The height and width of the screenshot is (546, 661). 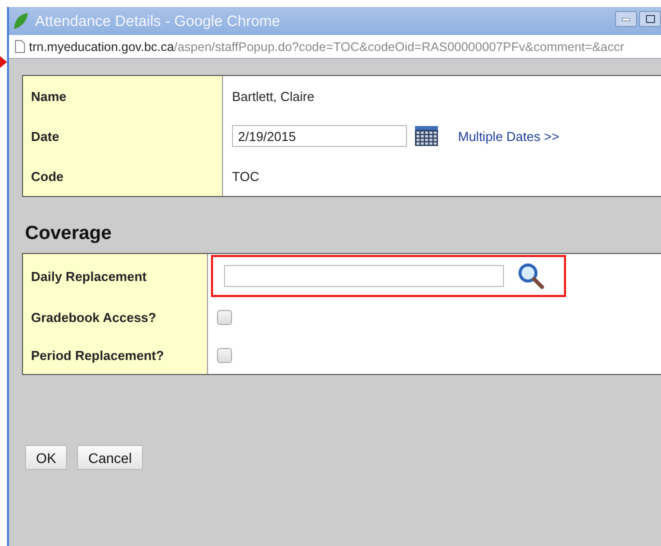 I want to click on field-label: Name, so click(x=123, y=96).